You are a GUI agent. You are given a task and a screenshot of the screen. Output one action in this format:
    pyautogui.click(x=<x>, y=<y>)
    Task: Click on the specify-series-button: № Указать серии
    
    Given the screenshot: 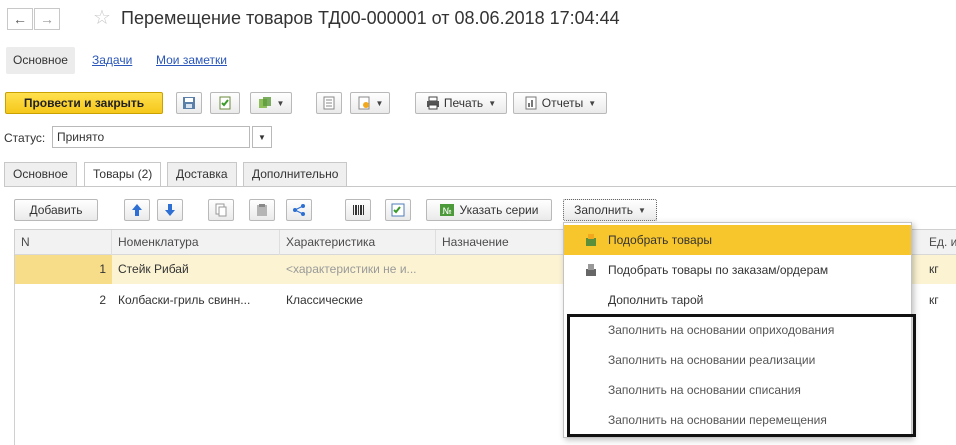 What is the action you would take?
    pyautogui.click(x=489, y=210)
    